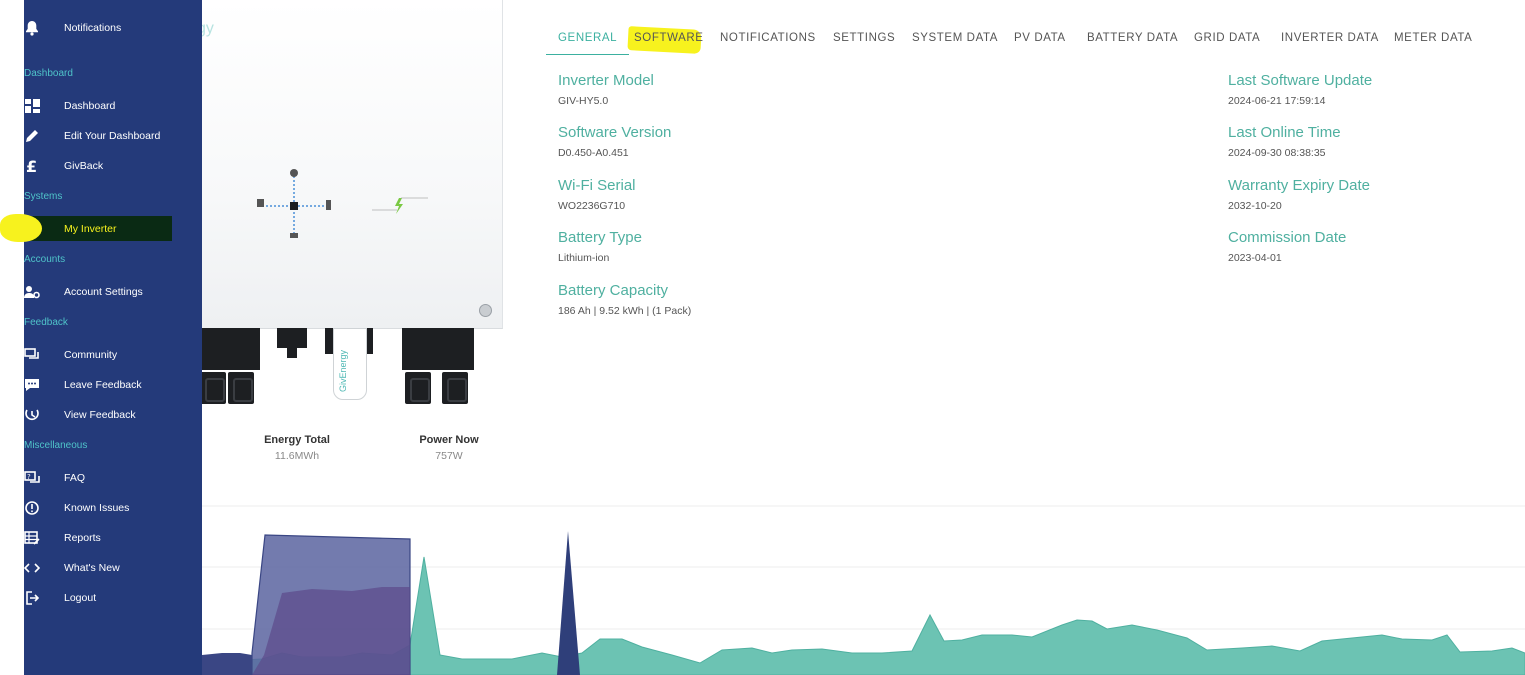 This screenshot has height=675, width=1525. I want to click on field-label: Warranty Expiry Date, so click(1299, 185).